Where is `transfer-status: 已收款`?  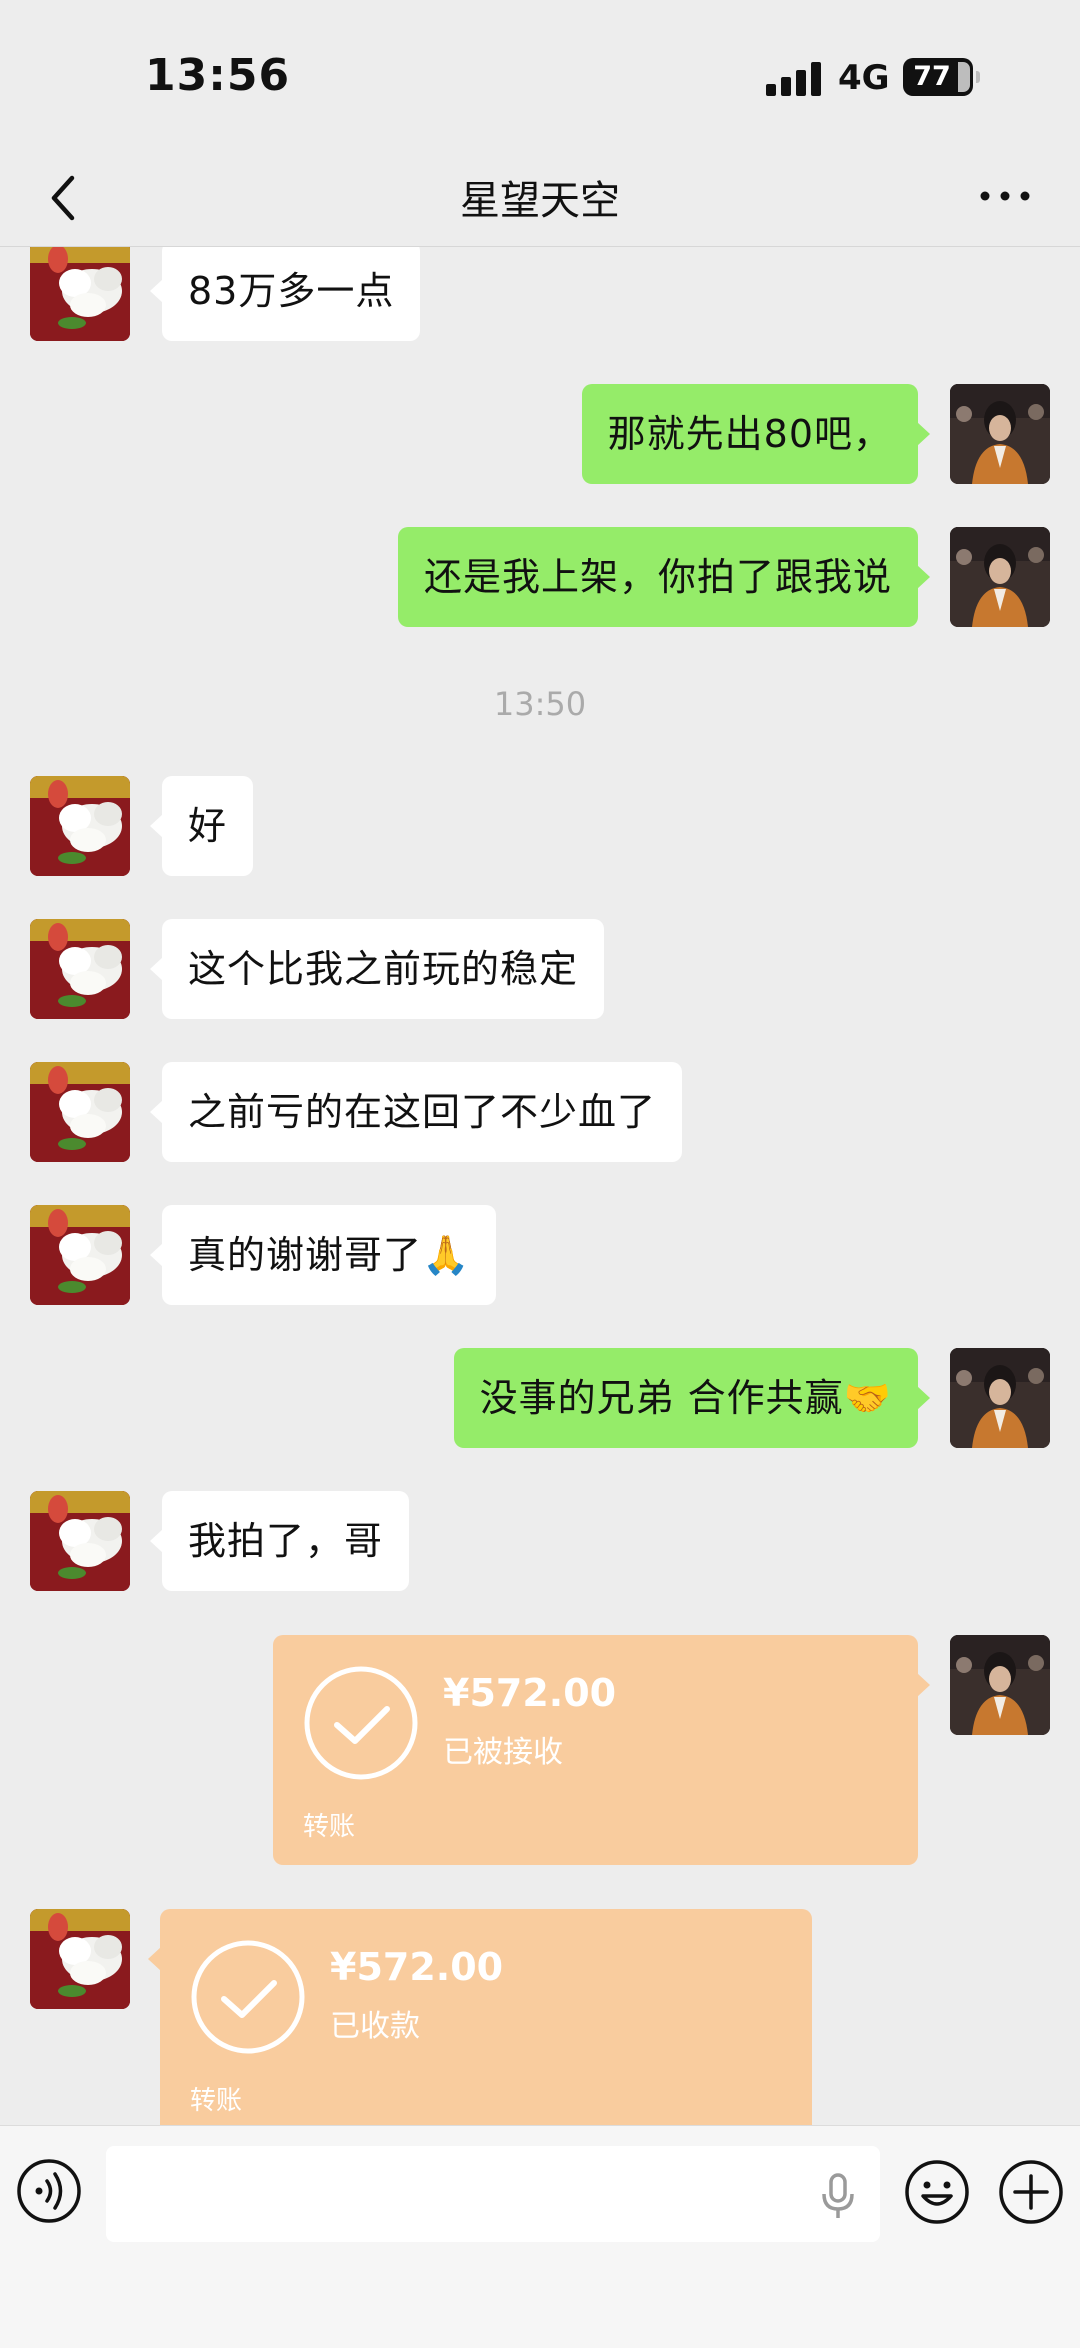 transfer-status: 已收款 is located at coordinates (375, 2026).